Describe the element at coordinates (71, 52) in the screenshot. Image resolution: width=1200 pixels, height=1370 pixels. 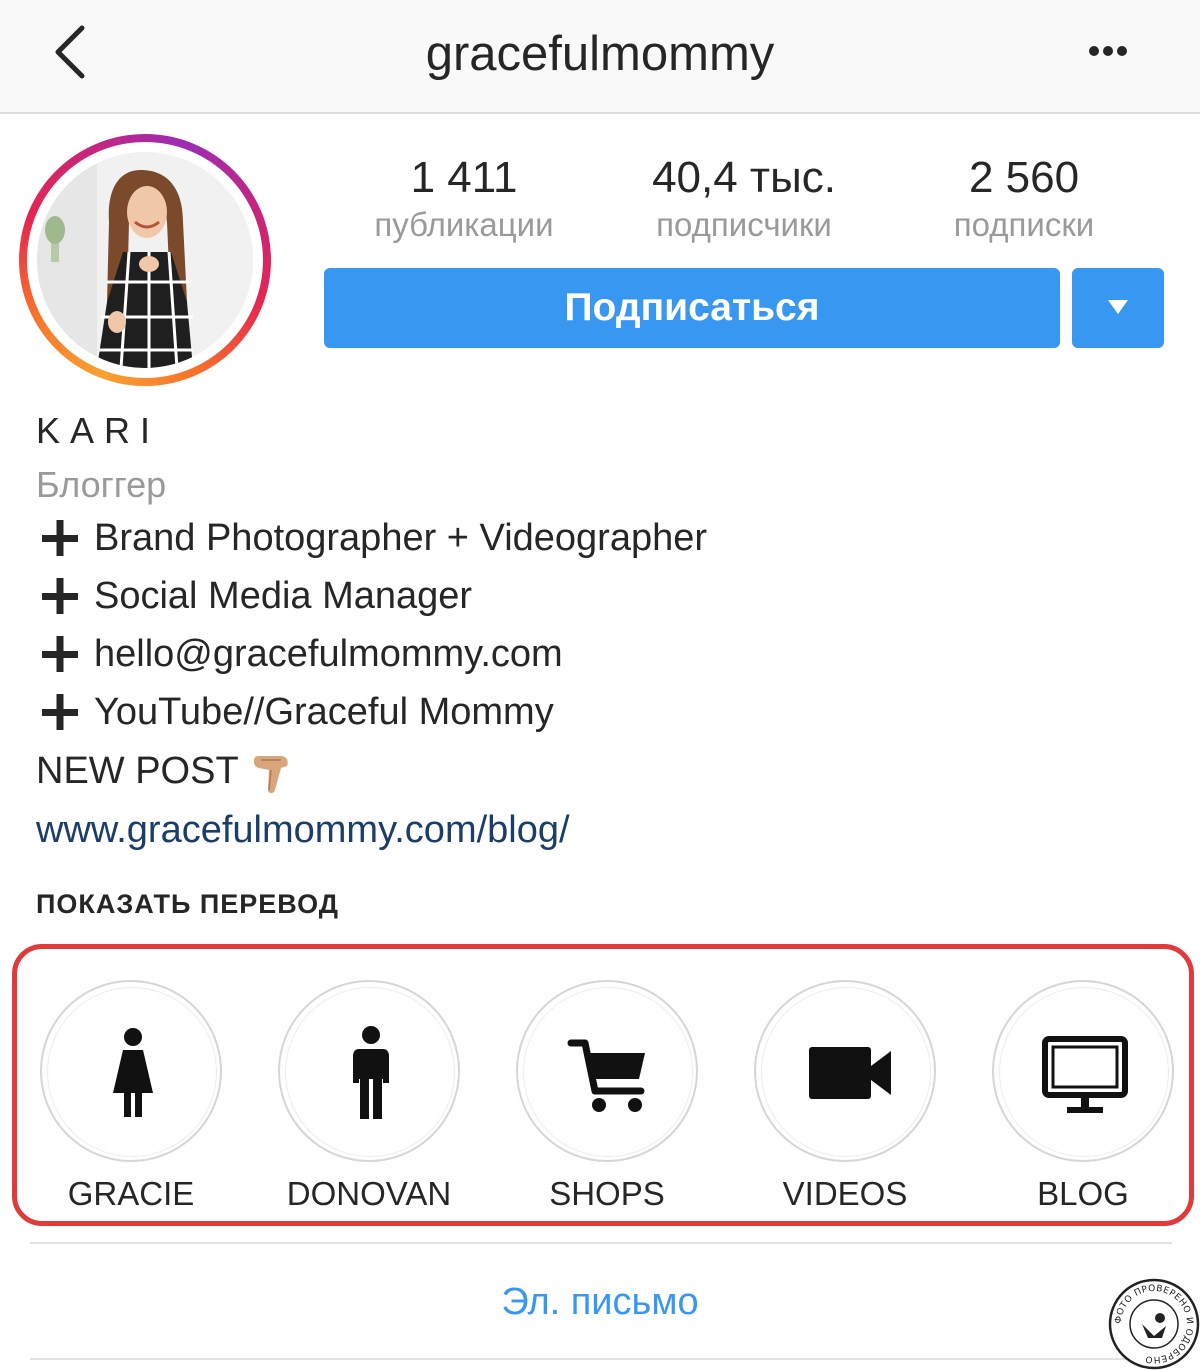
I see `back-arrow-icon` at that location.